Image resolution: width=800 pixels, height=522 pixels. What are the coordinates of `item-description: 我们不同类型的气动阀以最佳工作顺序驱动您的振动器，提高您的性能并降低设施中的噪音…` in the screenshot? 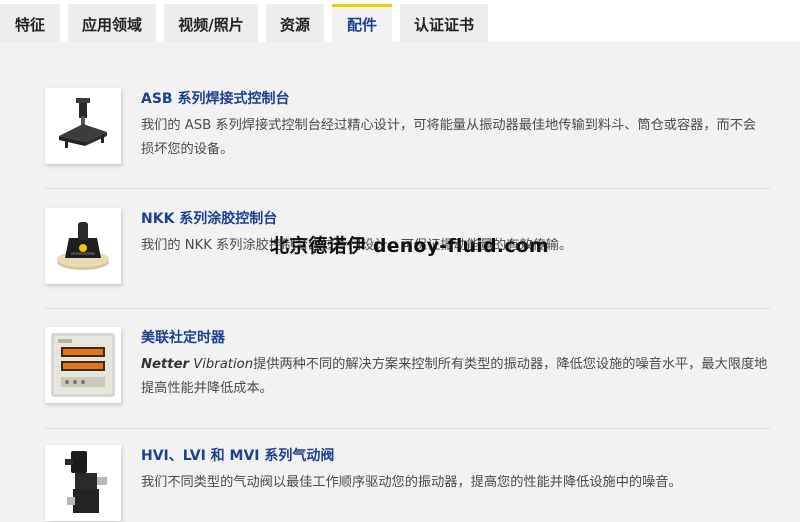 It's located at (411, 482).